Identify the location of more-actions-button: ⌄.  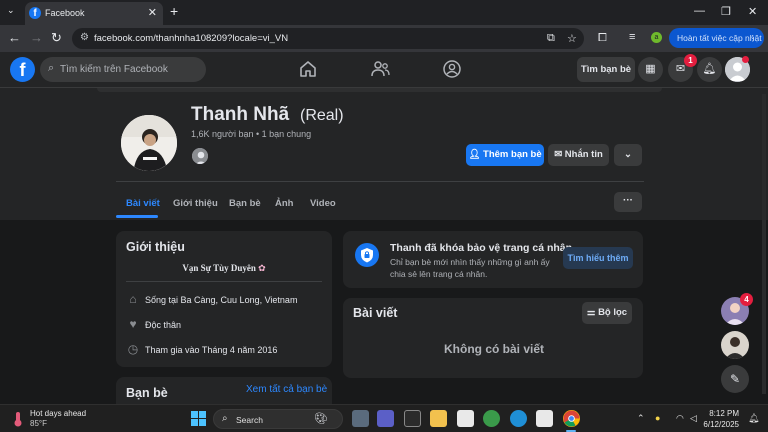
(628, 155).